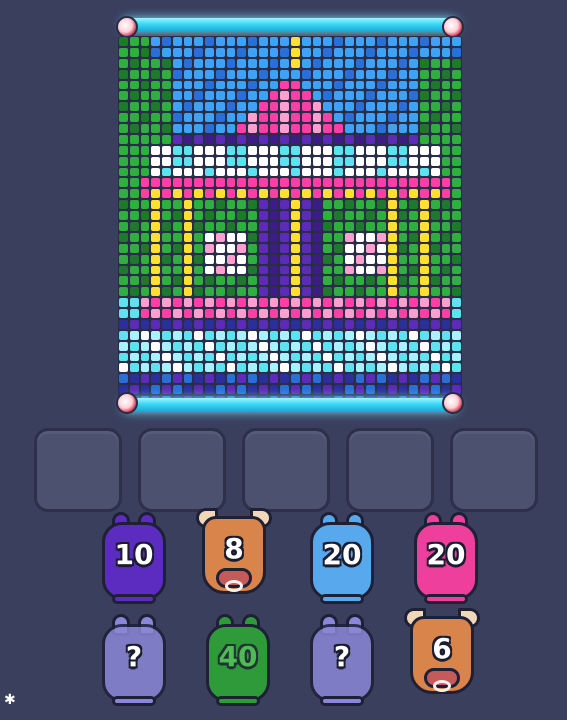 The height and width of the screenshot is (720, 567). I want to click on blob-shooter: 10, so click(134, 558).